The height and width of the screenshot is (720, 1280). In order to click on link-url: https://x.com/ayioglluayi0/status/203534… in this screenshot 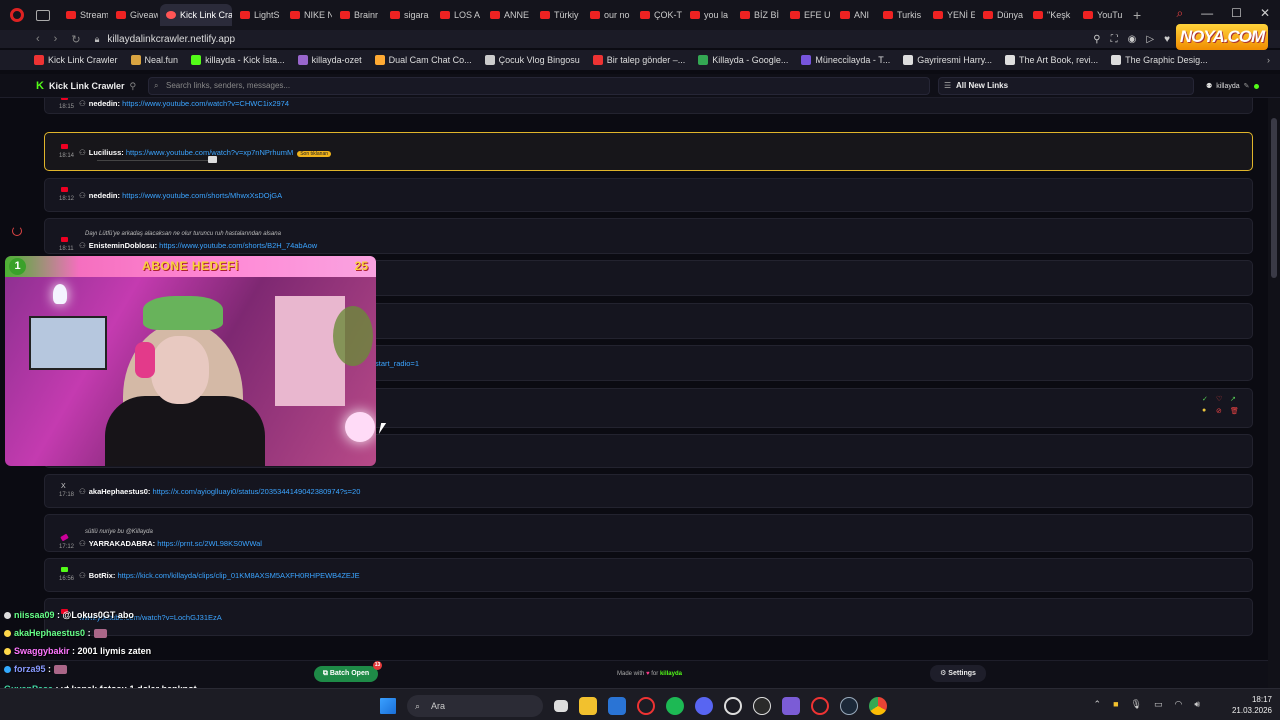, I will do `click(257, 491)`.